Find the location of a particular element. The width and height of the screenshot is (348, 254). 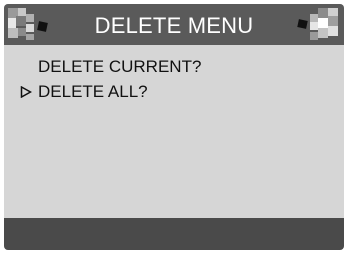

menu-item-label: DELETE CURRENT? is located at coordinates (120, 66).